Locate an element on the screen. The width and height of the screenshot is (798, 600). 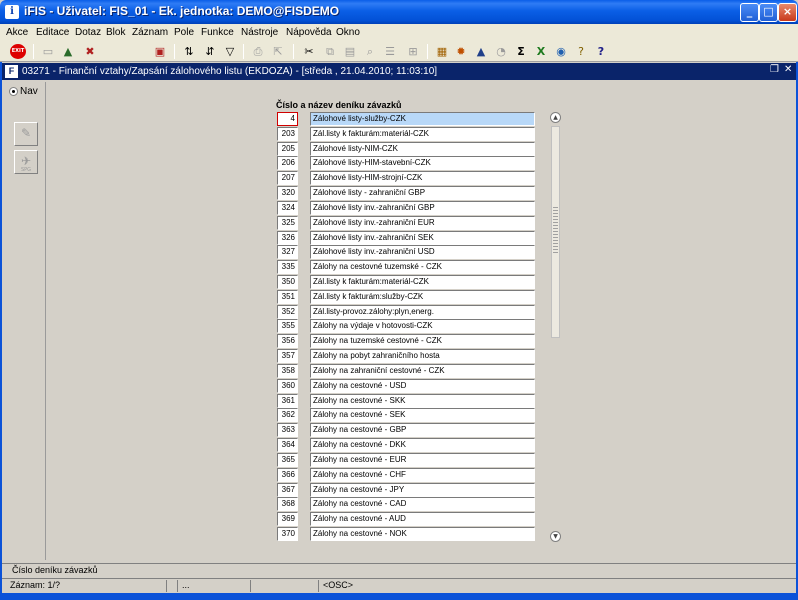
journal-number-field: 207 is located at coordinates (287, 178).